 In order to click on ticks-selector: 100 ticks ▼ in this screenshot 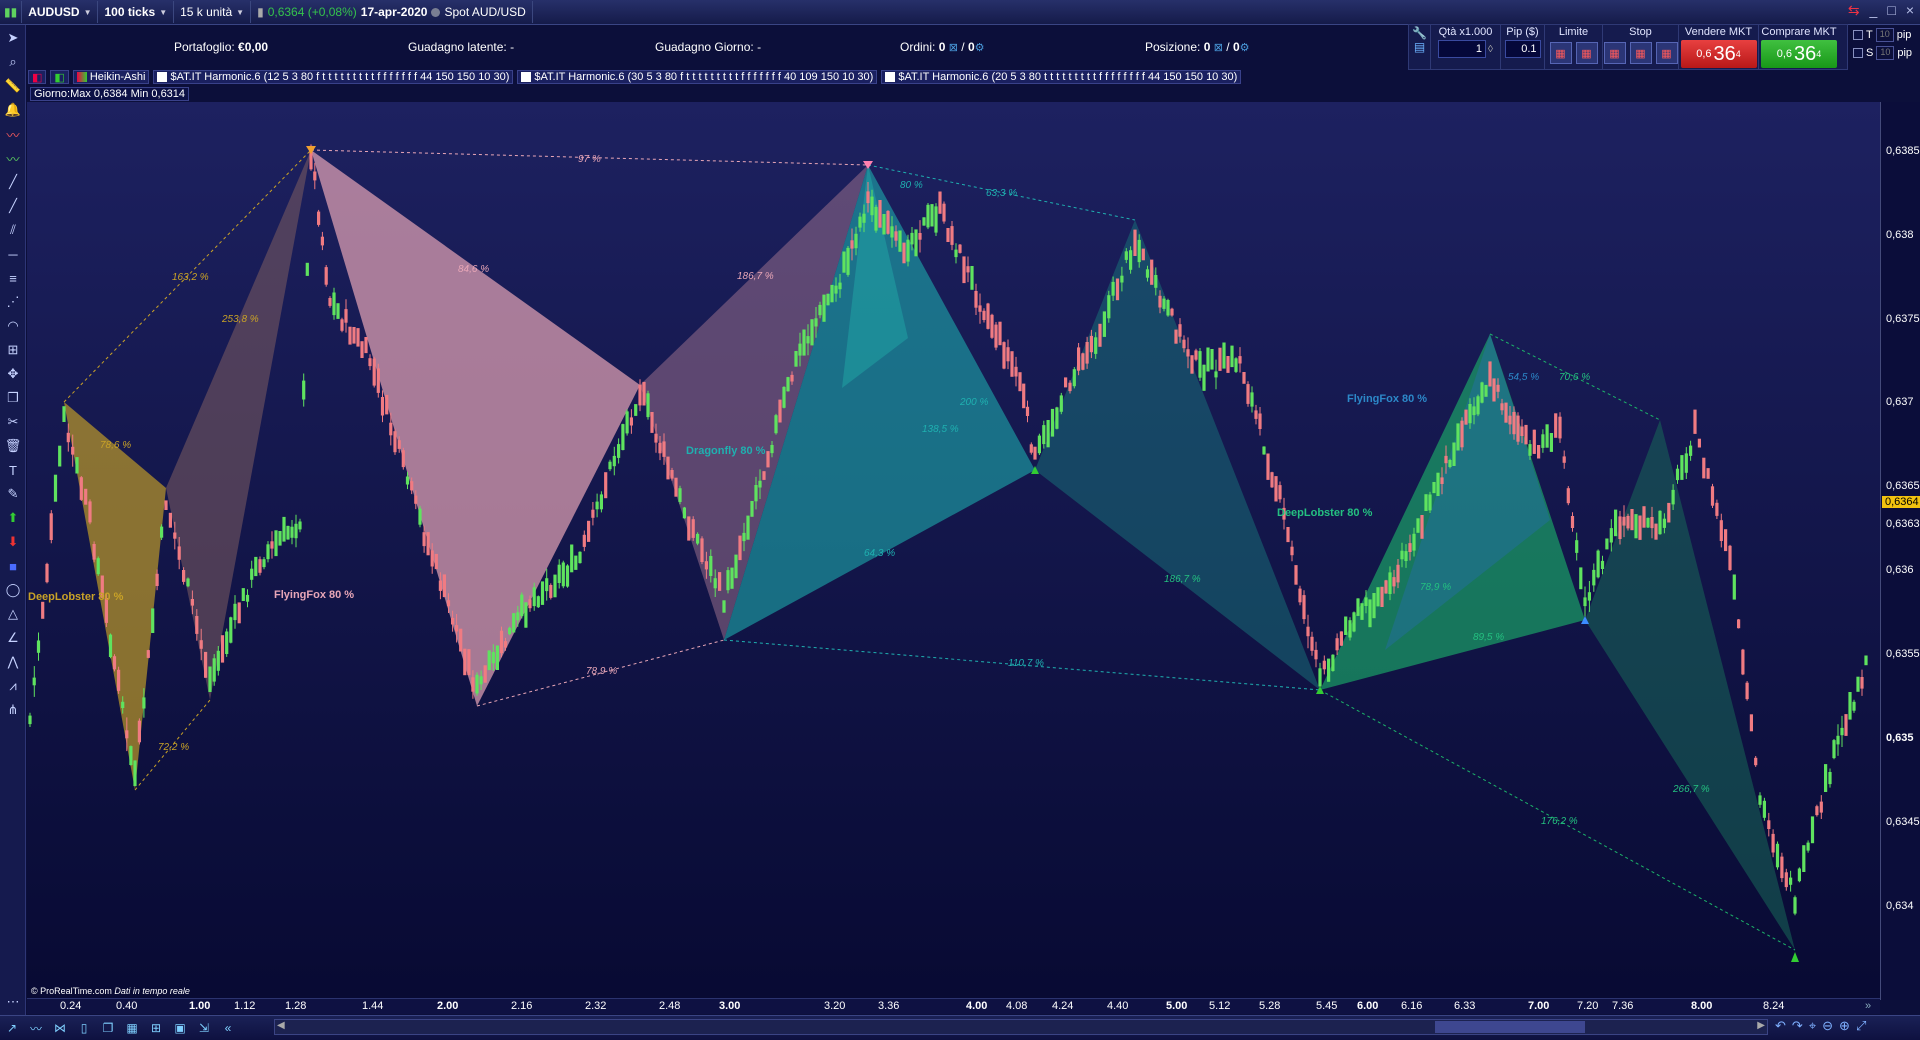, I will do `click(136, 12)`.